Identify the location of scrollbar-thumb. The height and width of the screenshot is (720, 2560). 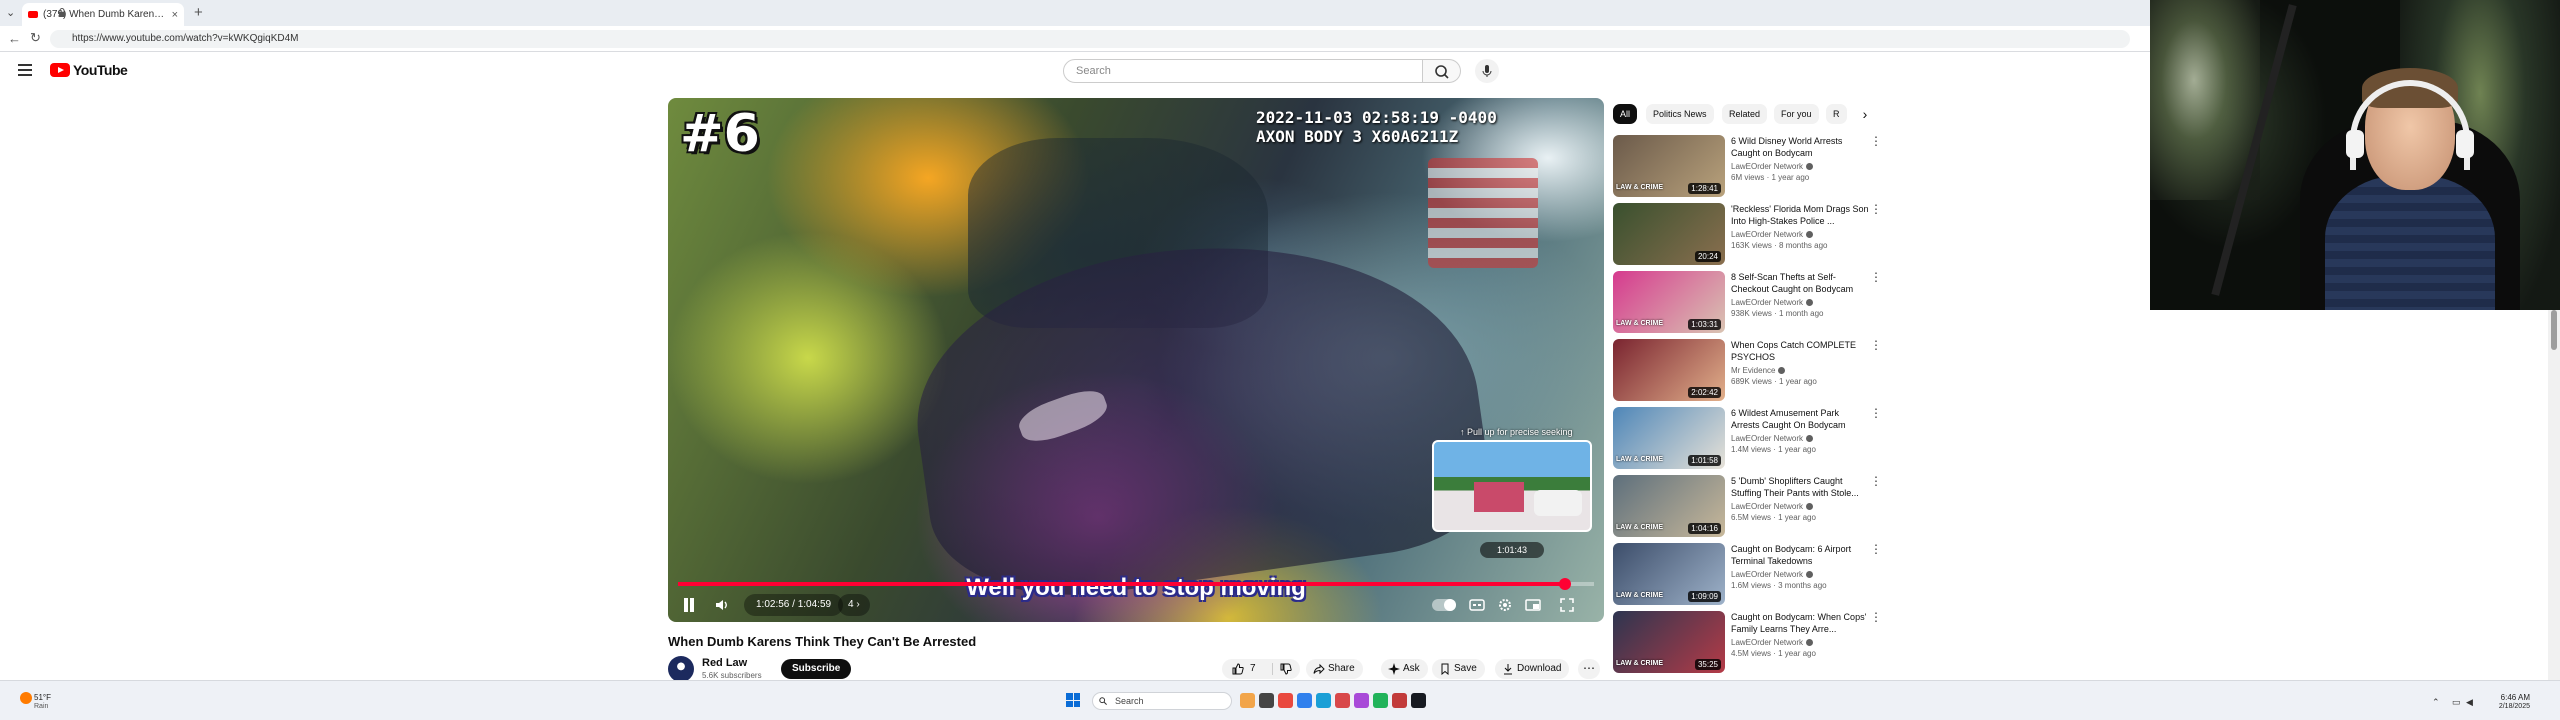
(2554, 330).